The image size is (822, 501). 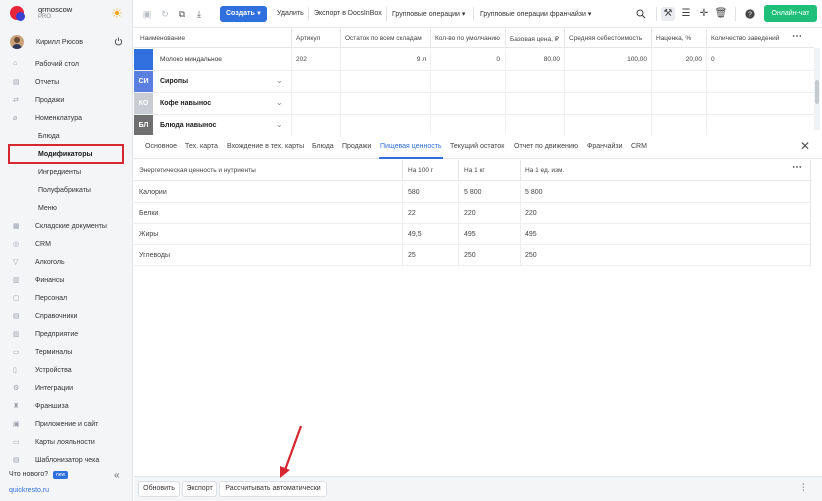 I want to click on column-header: Артикул, so click(x=316, y=38).